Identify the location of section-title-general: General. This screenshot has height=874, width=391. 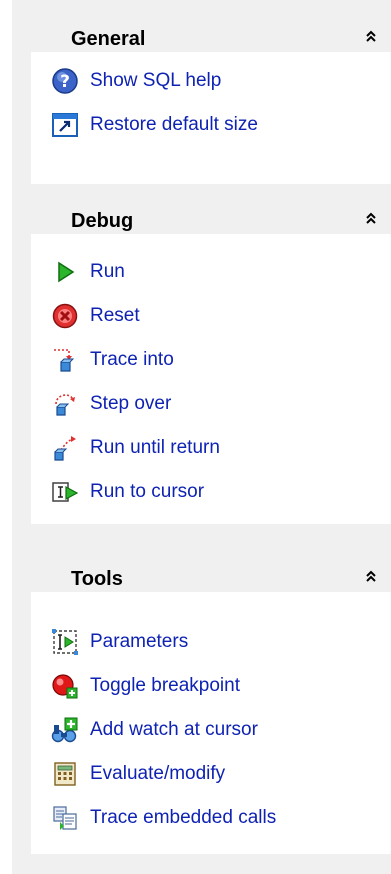
(108, 39).